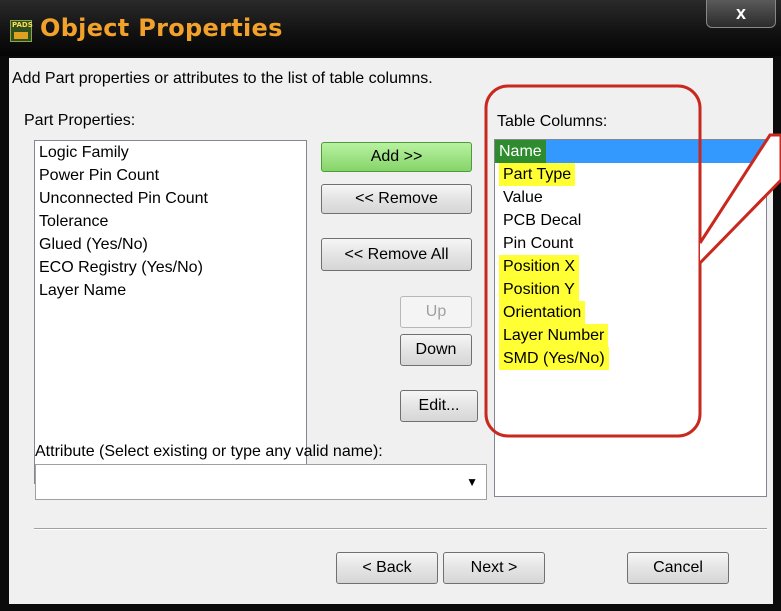 Image resolution: width=781 pixels, height=611 pixels. I want to click on table-column-item: PCB Decal, so click(630, 220).